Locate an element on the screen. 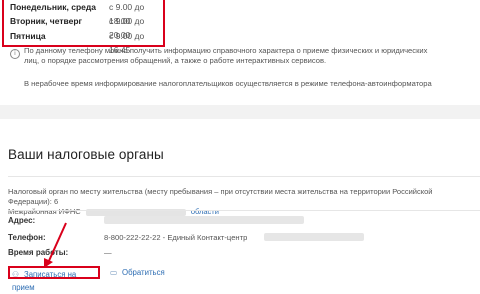 Image resolution: width=480 pixels, height=294 pixels. appointment-button: ⚇ Записаться на прием is located at coordinates (54, 279).